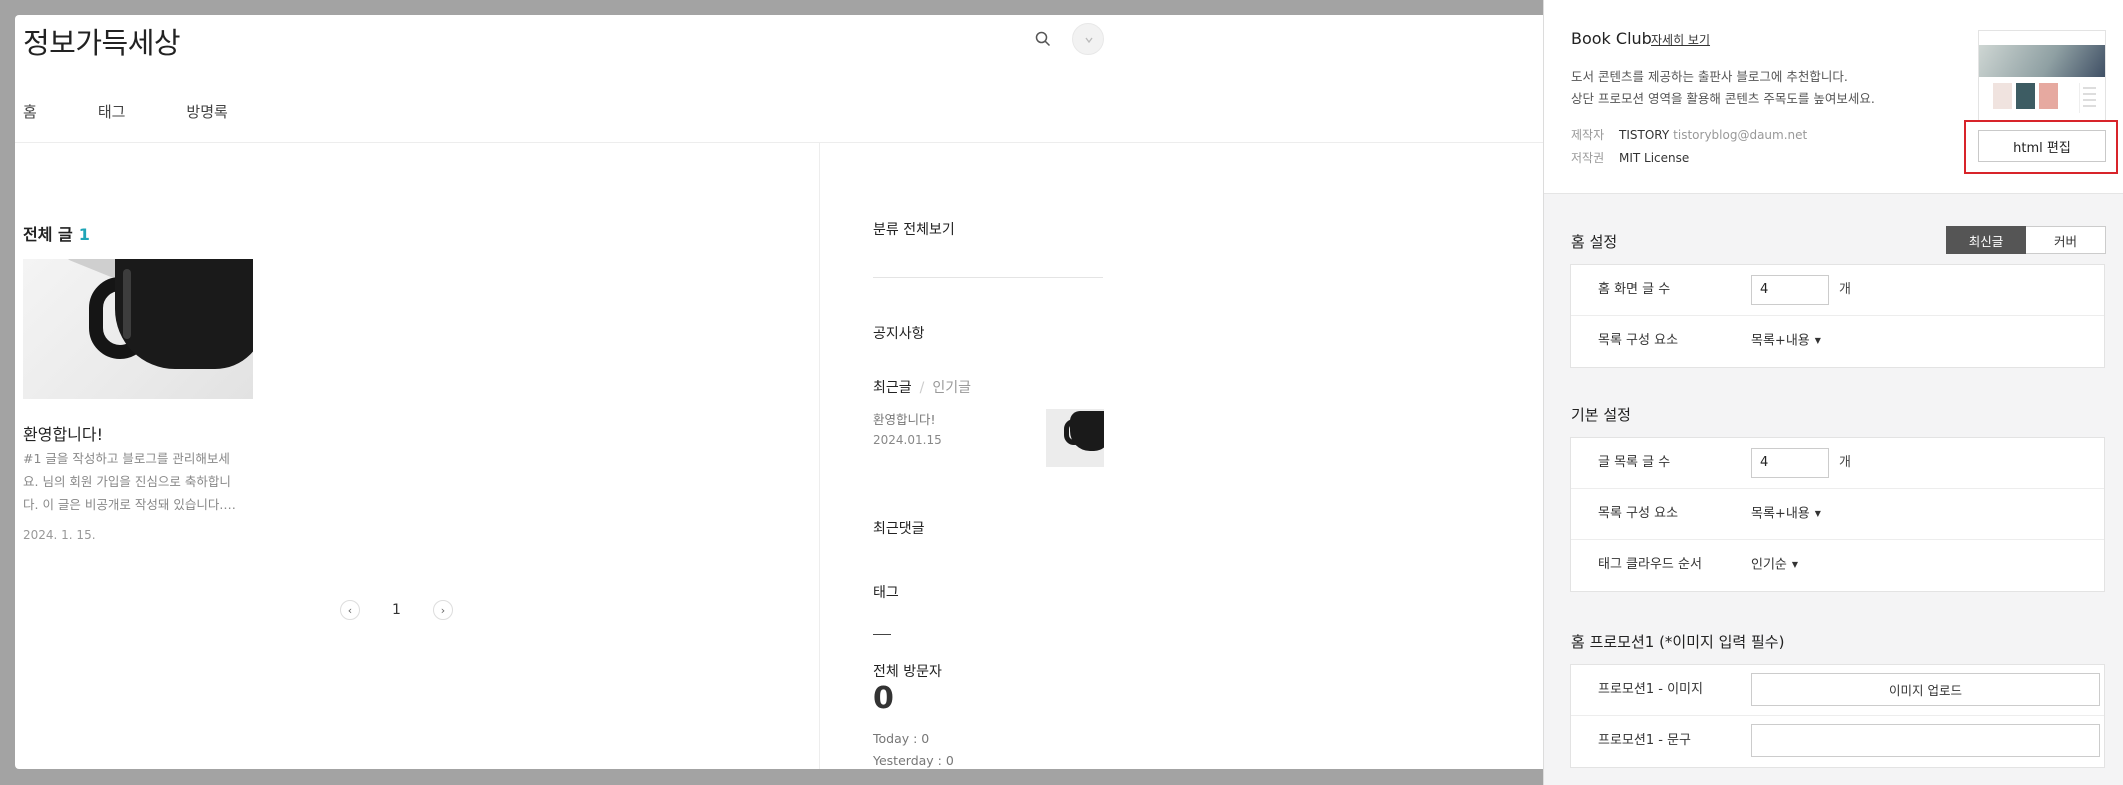 The height and width of the screenshot is (785, 2123). What do you see at coordinates (1925, 689) in the screenshot?
I see `image-upload-button: 이미지 업로드` at bounding box center [1925, 689].